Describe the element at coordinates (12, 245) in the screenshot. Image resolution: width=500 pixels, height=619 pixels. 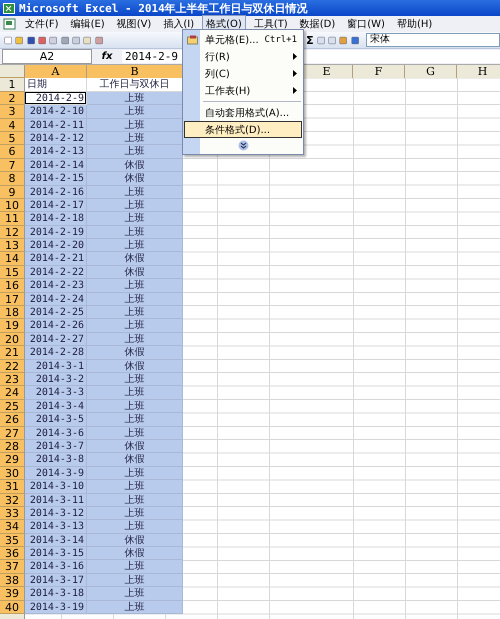
I see `row-header: 13` at that location.